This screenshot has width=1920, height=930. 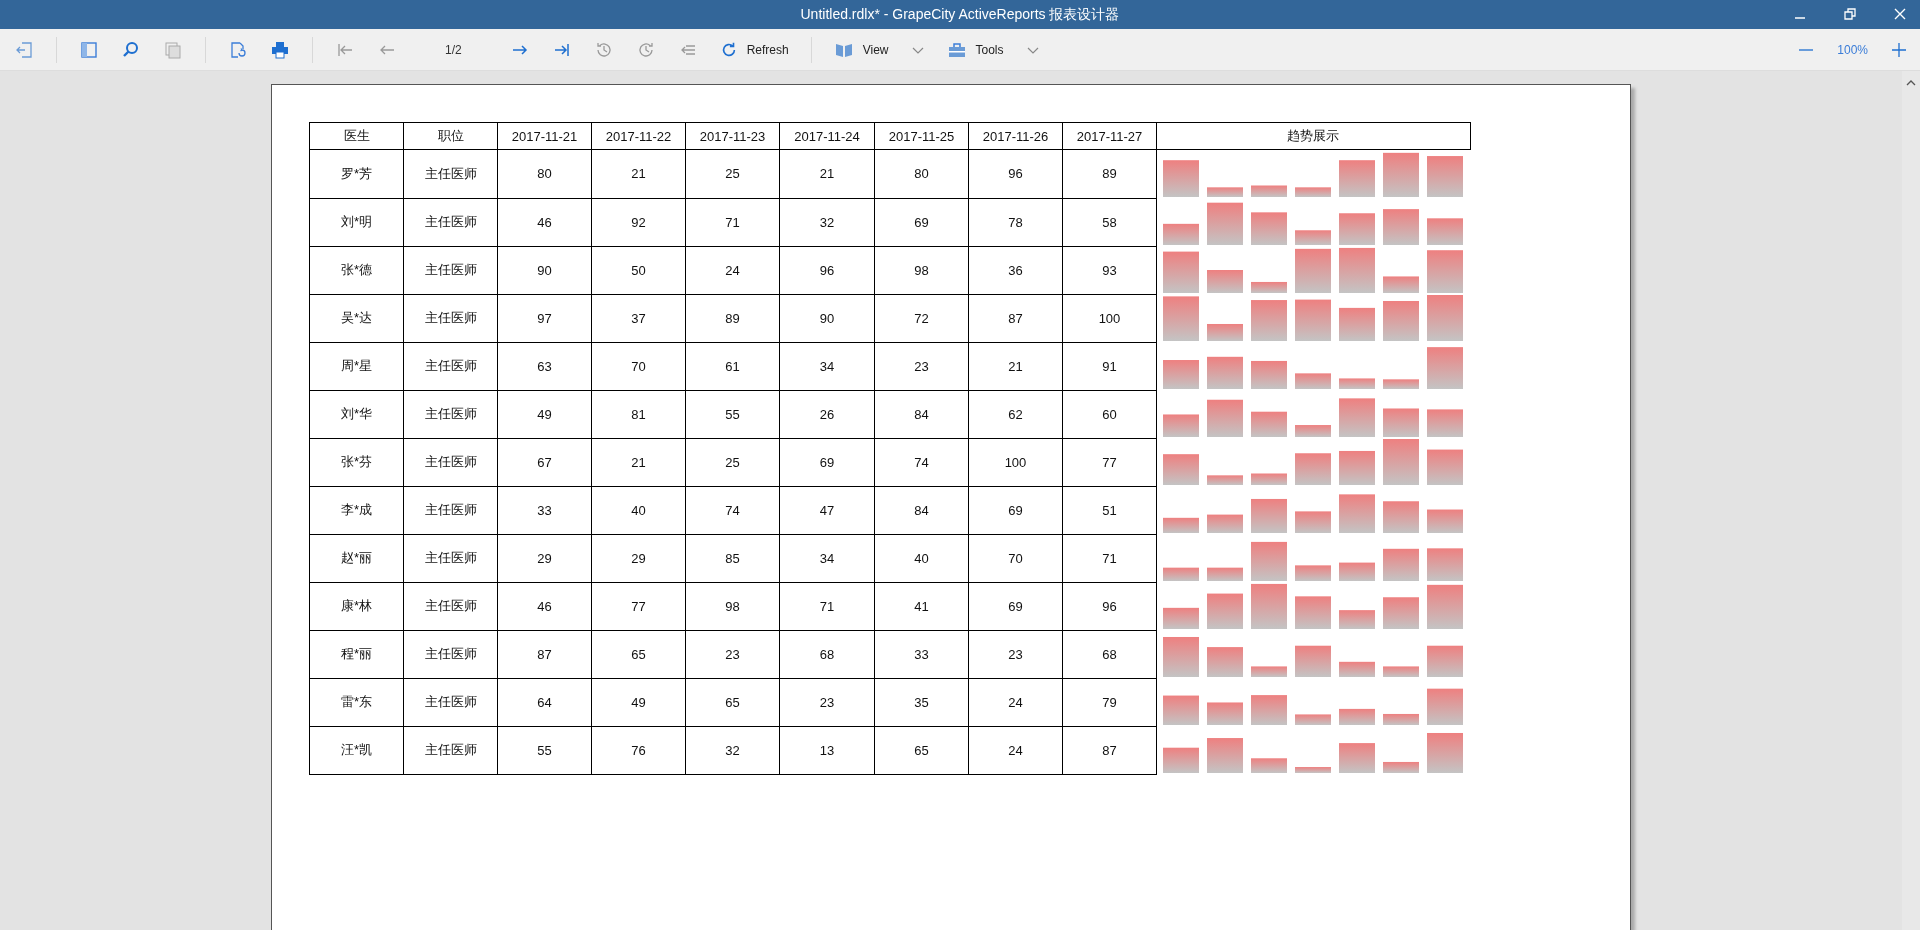 What do you see at coordinates (356, 222) in the screenshot?
I see `table-cell: 刘*明` at bounding box center [356, 222].